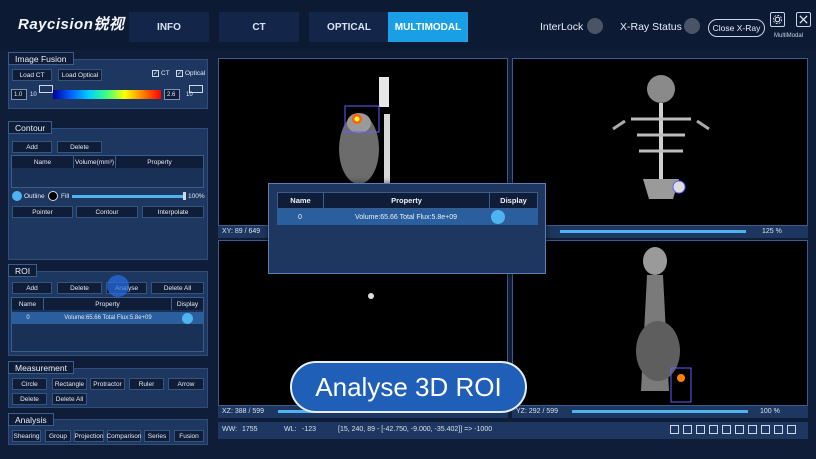 Image resolution: width=816 pixels, height=459 pixels. What do you see at coordinates (34, 196) in the screenshot?
I see `outline-label: Outline` at bounding box center [34, 196].